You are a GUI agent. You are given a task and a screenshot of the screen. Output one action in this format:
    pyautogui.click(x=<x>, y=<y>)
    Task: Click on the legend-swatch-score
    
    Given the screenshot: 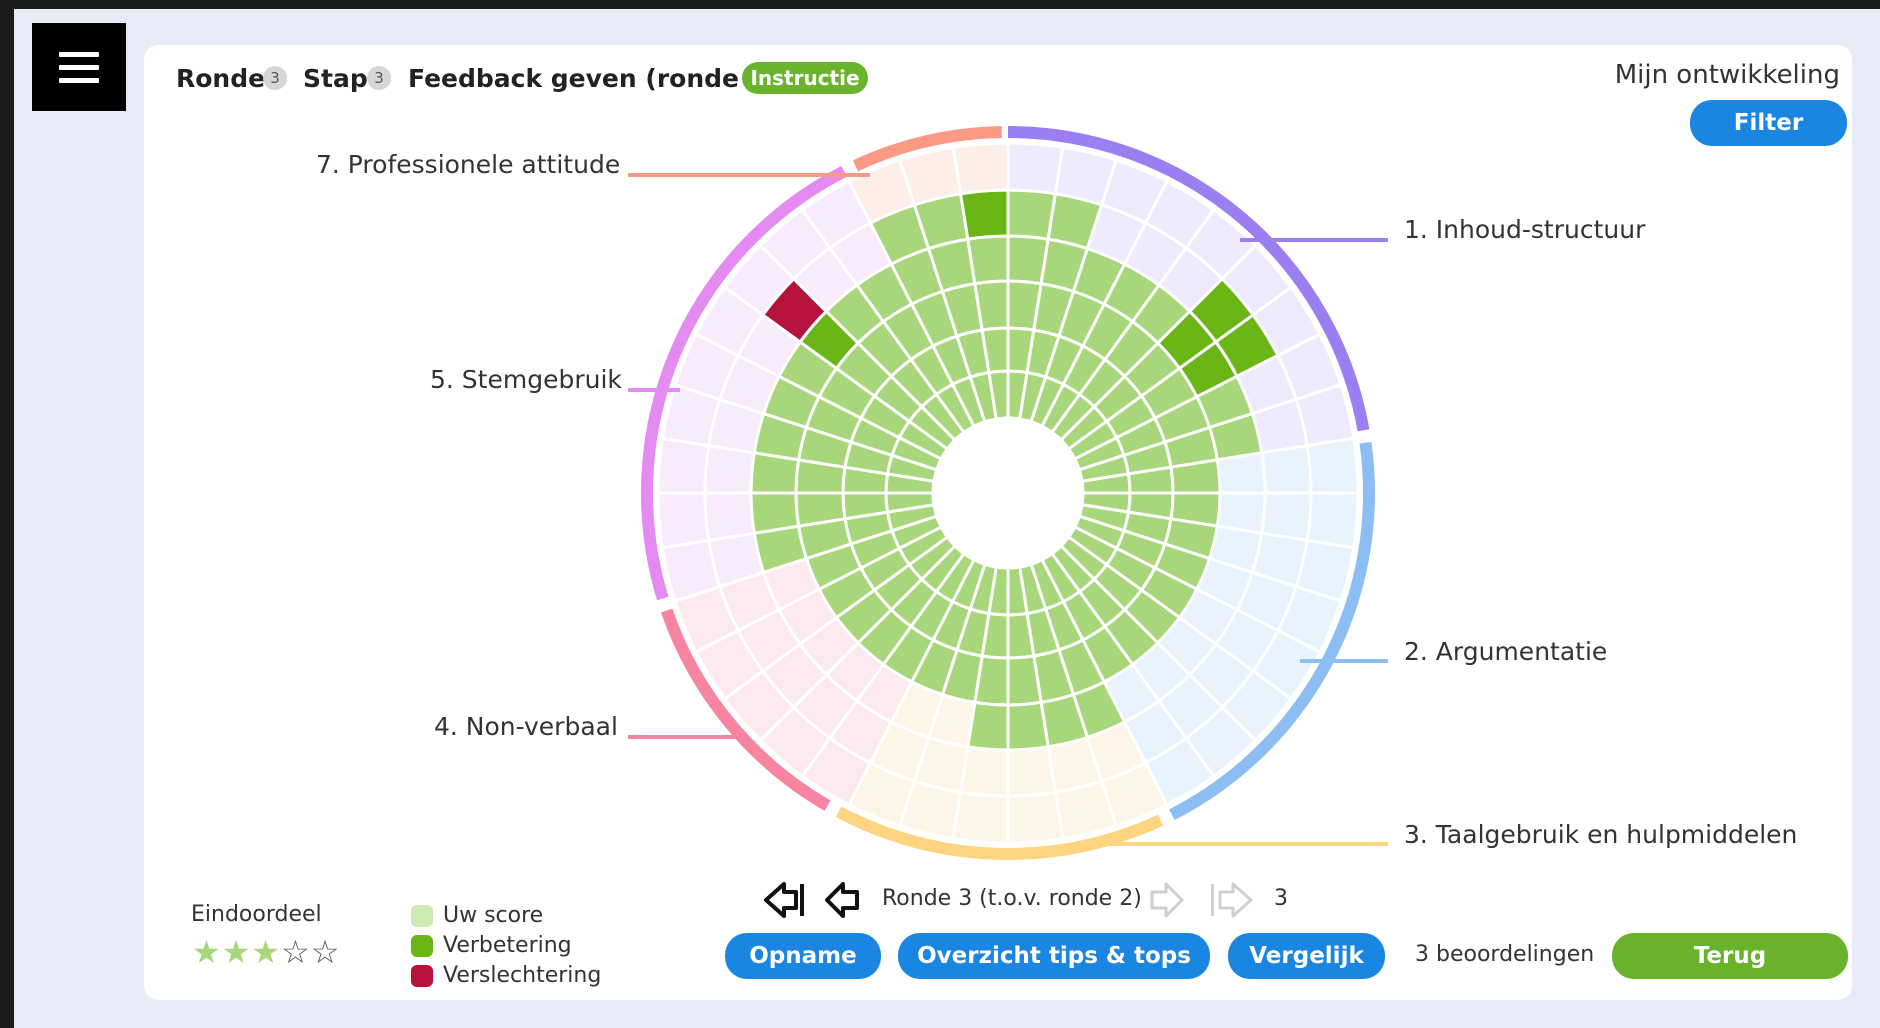 What is the action you would take?
    pyautogui.click(x=422, y=916)
    